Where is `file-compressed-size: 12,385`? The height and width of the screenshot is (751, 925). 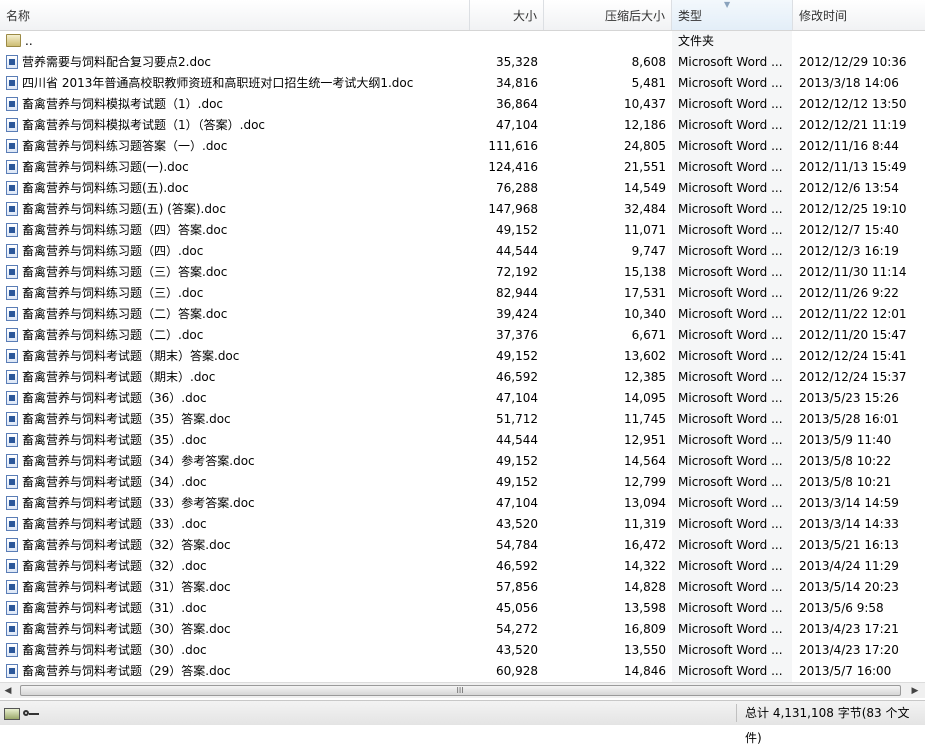
file-compressed-size: 12,385 is located at coordinates (645, 377).